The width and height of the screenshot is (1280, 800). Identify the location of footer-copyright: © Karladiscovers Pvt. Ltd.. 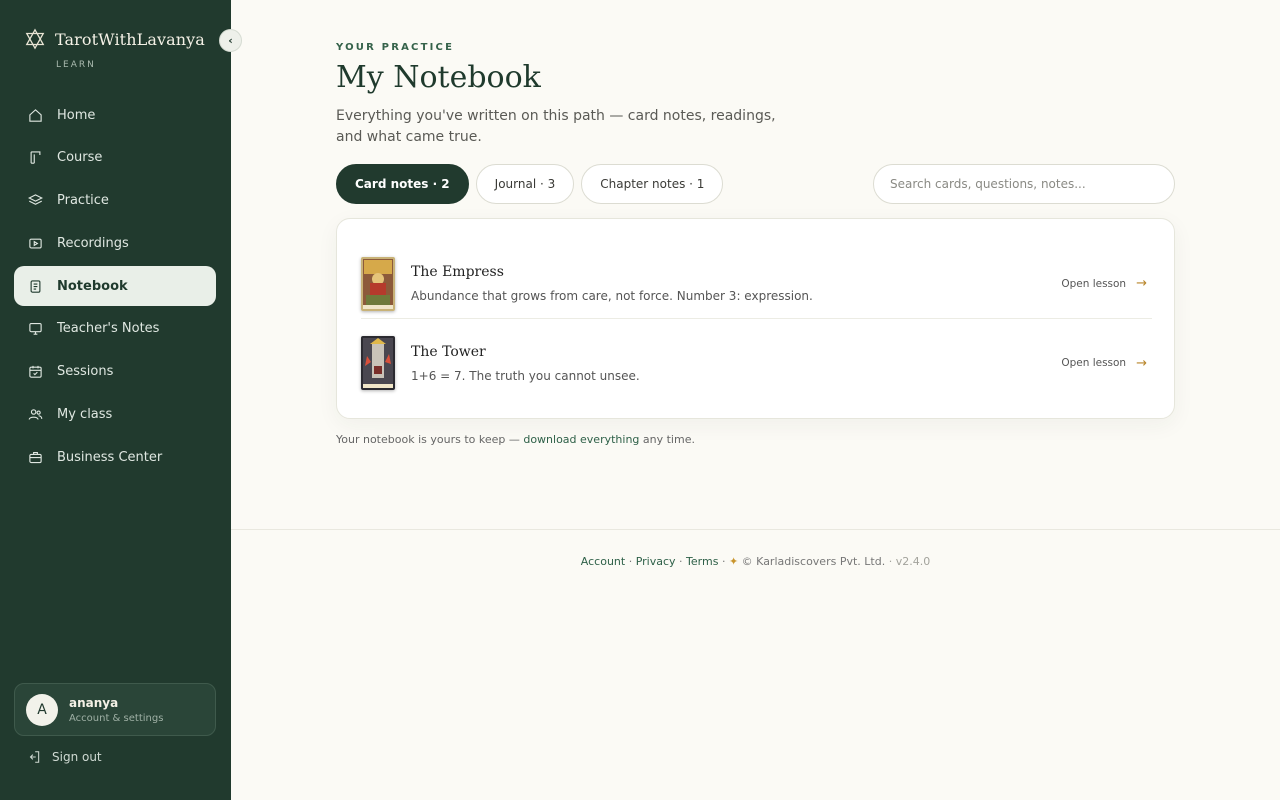
(813, 561).